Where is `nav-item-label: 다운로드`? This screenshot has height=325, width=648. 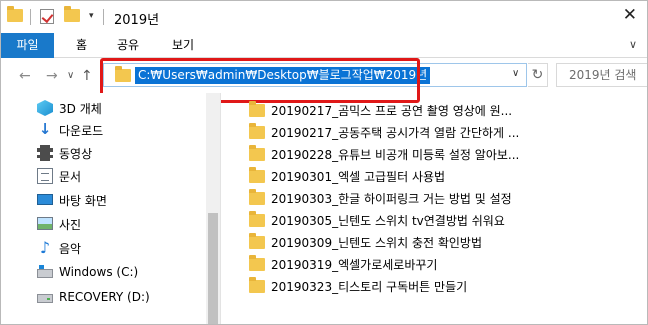 nav-item-label: 다운로드 is located at coordinates (81, 131).